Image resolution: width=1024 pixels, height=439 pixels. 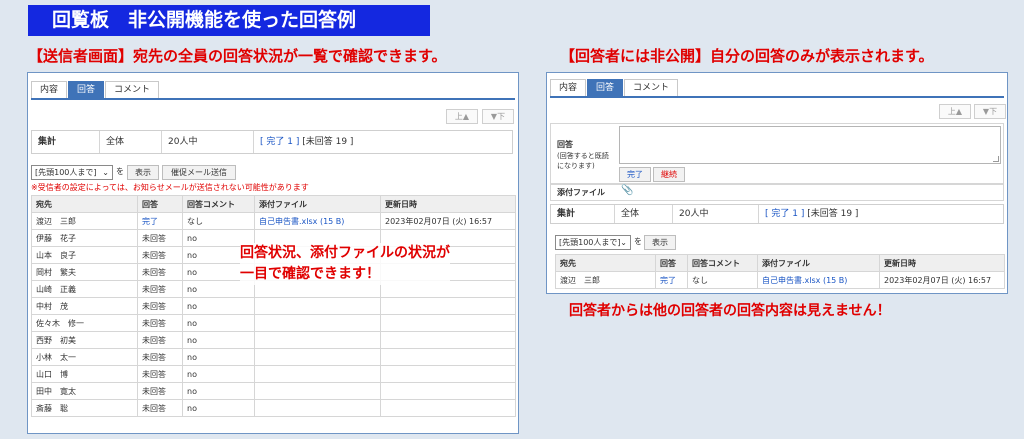 What do you see at coordinates (581, 192) in the screenshot?
I see `attach-label: 添付ファイル` at bounding box center [581, 192].